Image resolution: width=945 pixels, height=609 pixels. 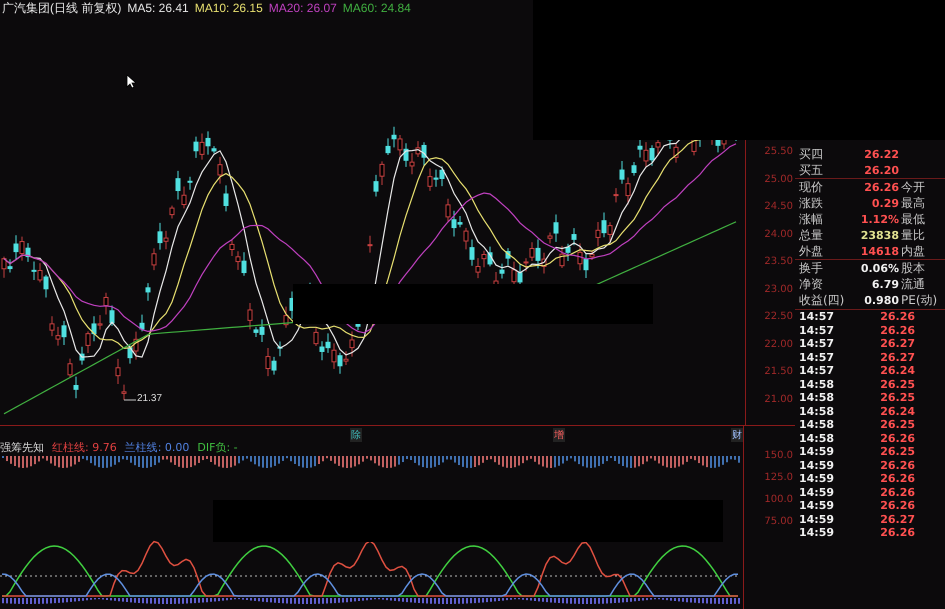 I want to click on quote-label: 买五, so click(x=811, y=170).